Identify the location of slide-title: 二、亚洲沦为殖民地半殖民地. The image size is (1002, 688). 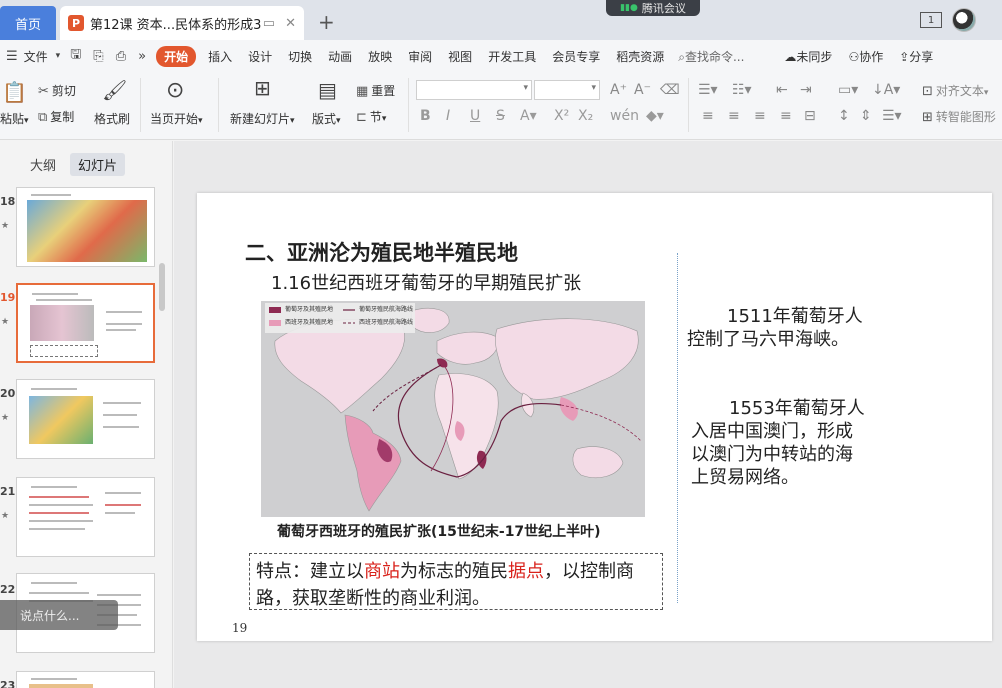
(381, 252).